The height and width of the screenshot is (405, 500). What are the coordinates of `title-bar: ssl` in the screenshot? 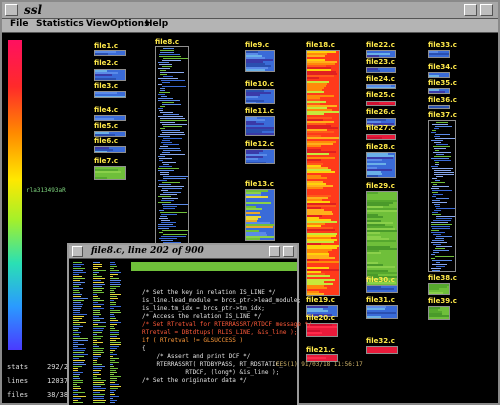 It's located at (250, 10).